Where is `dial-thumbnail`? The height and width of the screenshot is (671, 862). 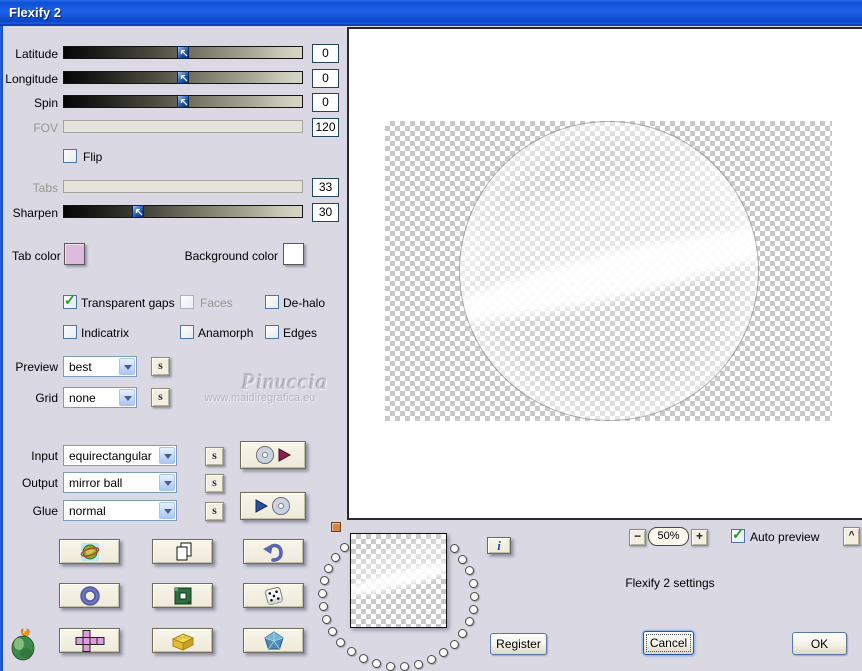
dial-thumbnail is located at coordinates (398, 580).